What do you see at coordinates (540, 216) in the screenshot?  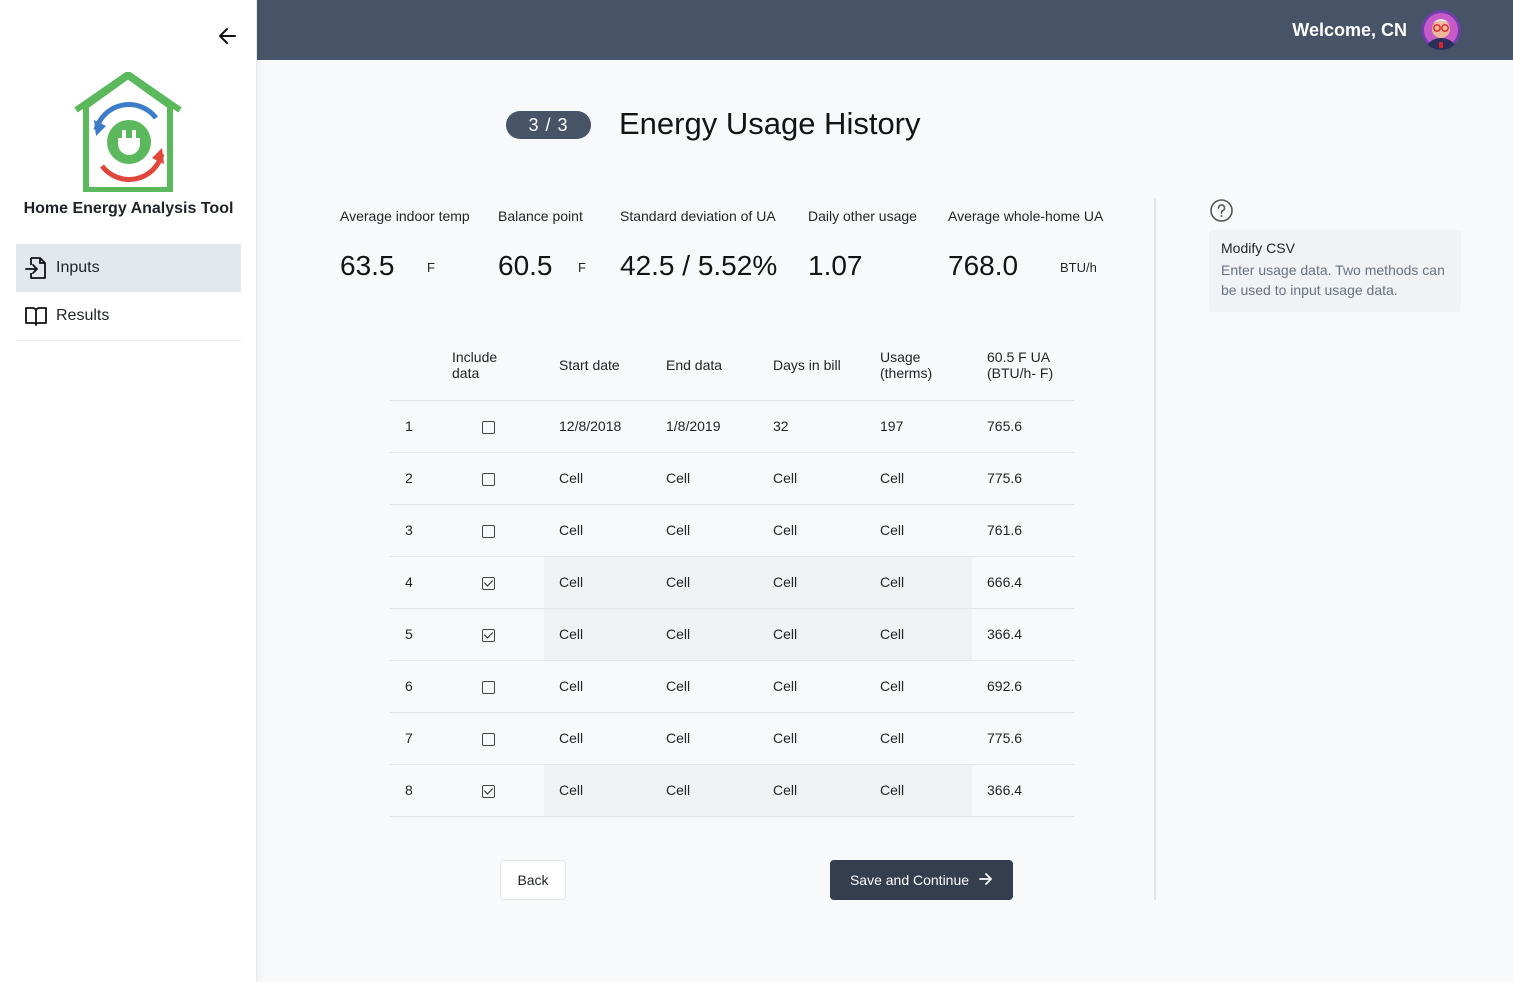 I see `stat-label: Balance point` at bounding box center [540, 216].